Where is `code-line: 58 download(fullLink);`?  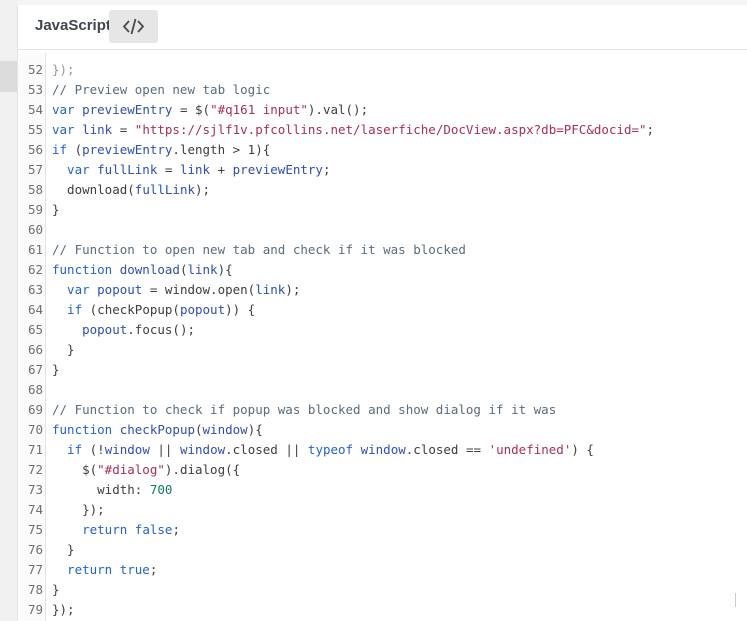
code-line: 58 download(fullLink); is located at coordinates (382, 190).